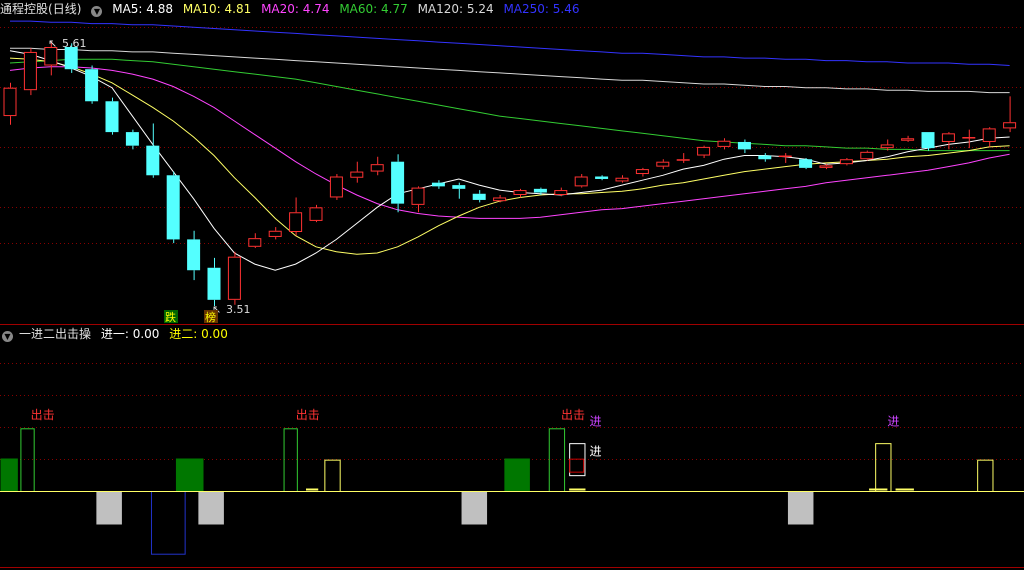  I want to click on indicator-labels: 出击 出击 出击 进进进, so click(465, 433).